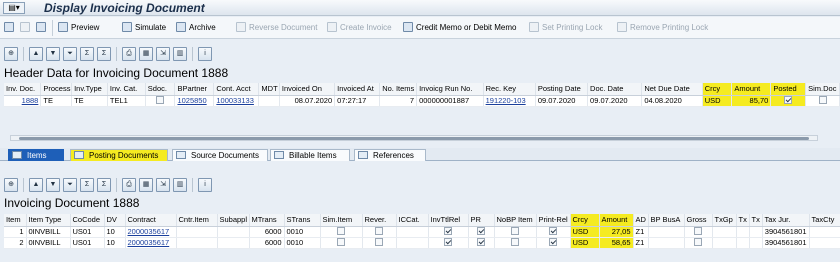  Describe the element at coordinates (119, 155) in the screenshot. I see `tab-posting-documents: Posting Documents` at that location.